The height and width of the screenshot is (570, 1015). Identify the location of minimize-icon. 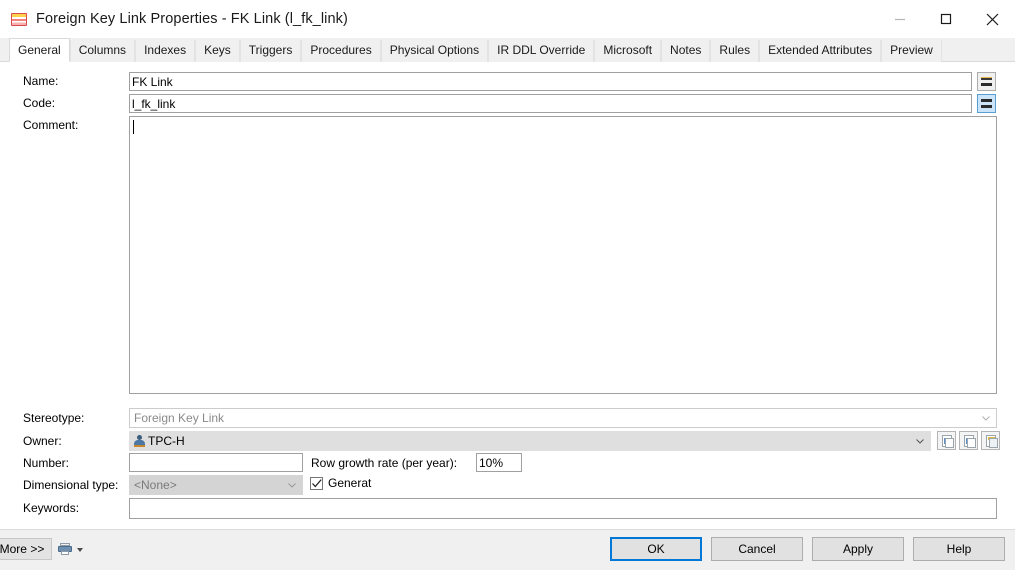
(900, 19).